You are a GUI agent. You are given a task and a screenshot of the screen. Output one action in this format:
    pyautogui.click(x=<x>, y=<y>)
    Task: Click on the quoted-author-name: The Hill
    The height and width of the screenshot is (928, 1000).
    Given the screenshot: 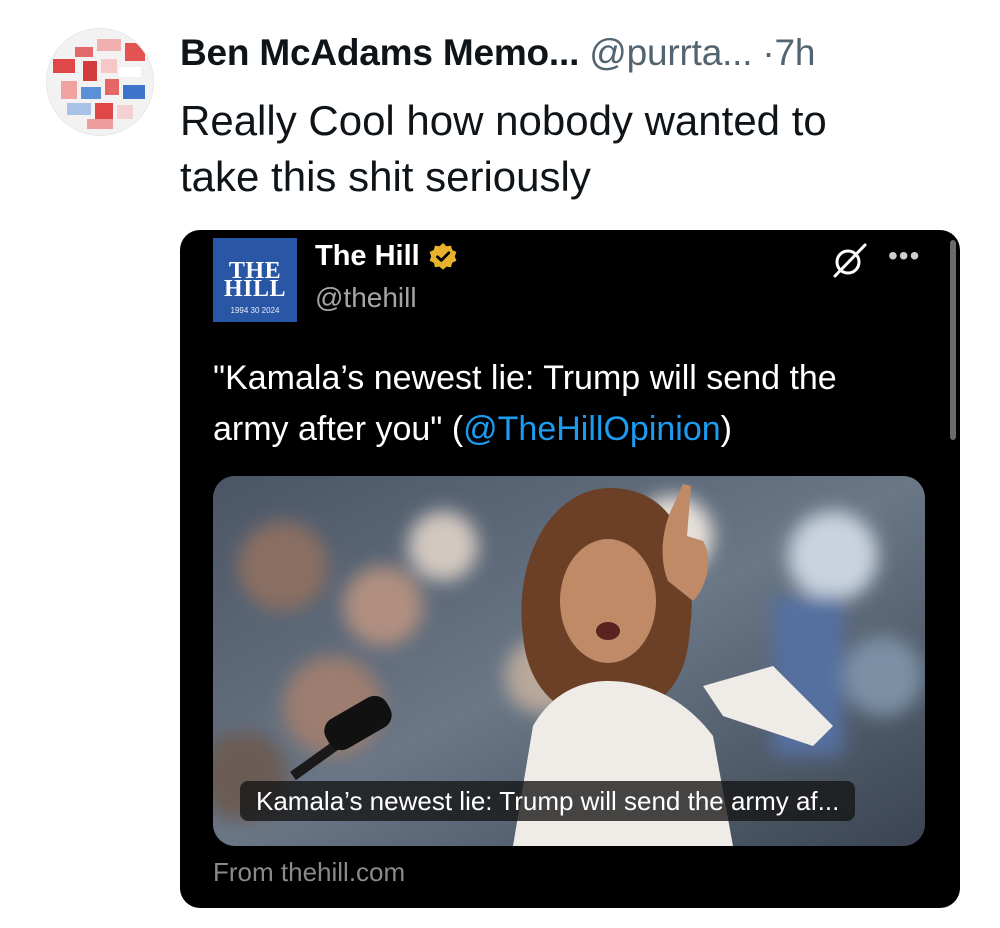 What is the action you would take?
    pyautogui.click(x=386, y=256)
    